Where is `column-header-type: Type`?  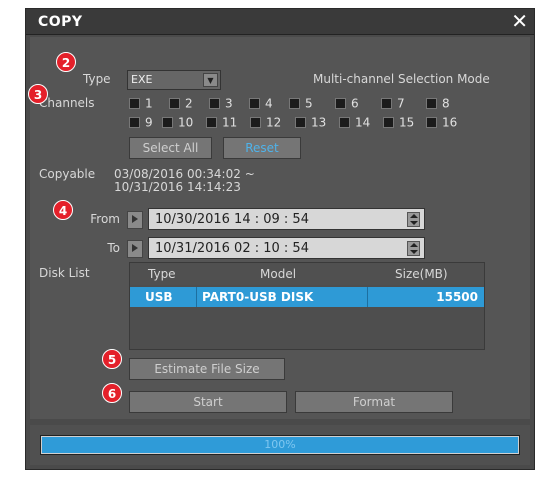
column-header-type: Type is located at coordinates (162, 274).